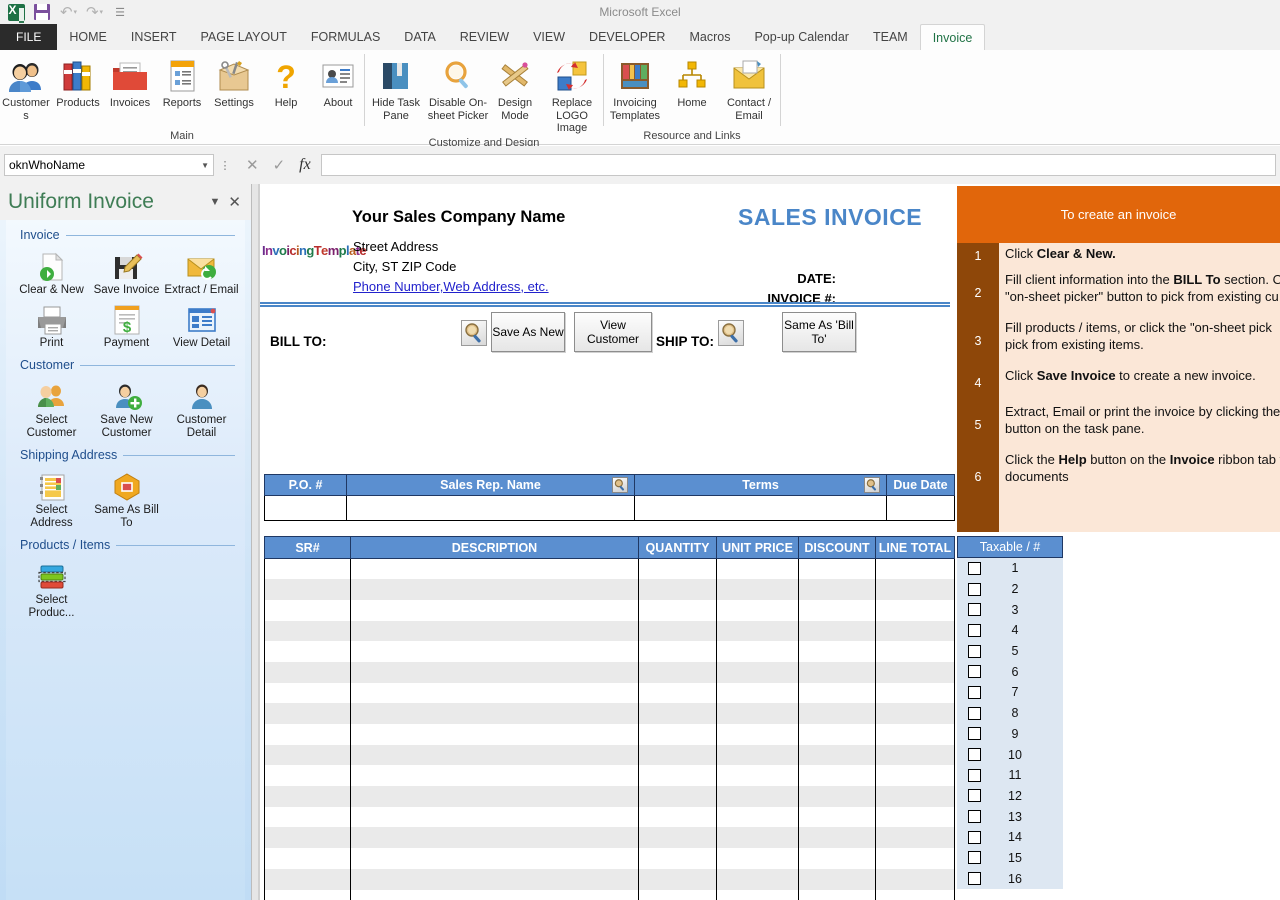 This screenshot has height=900, width=1280. I want to click on ribbon-tab-popup-calendar: Pop-up Calendar, so click(801, 37).